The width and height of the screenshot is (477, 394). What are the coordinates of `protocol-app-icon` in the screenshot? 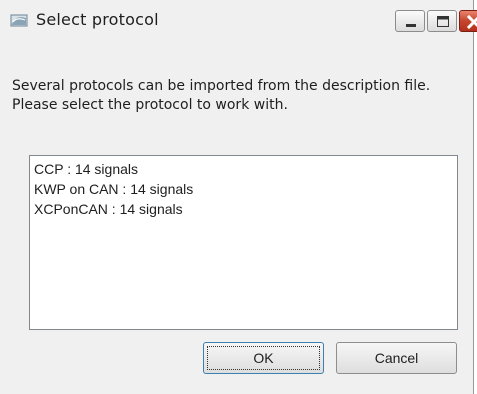 It's located at (19, 20).